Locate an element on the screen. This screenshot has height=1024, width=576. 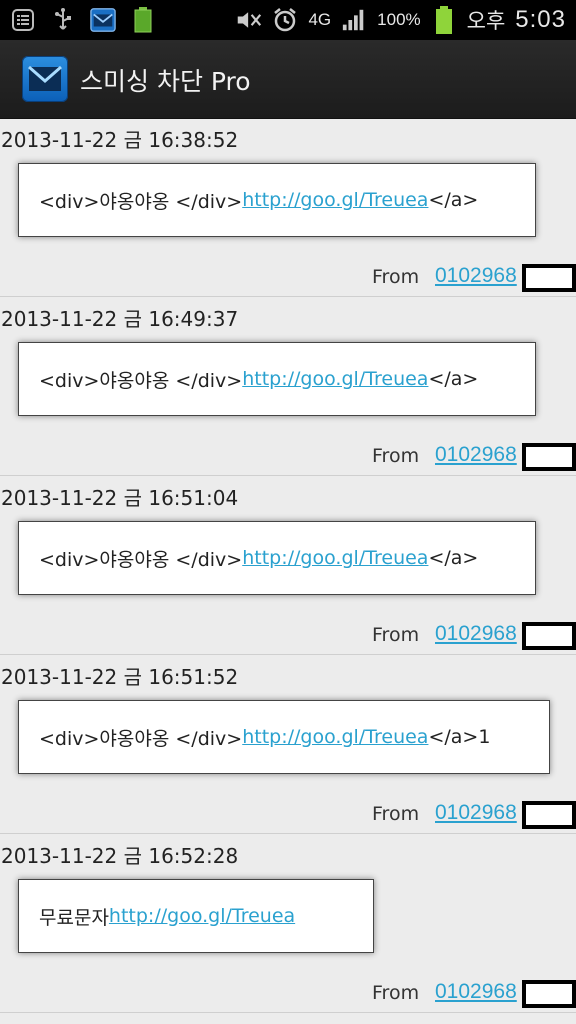
message-timestamp: 2013-11-22 금 16:49:37 is located at coordinates (120, 319).